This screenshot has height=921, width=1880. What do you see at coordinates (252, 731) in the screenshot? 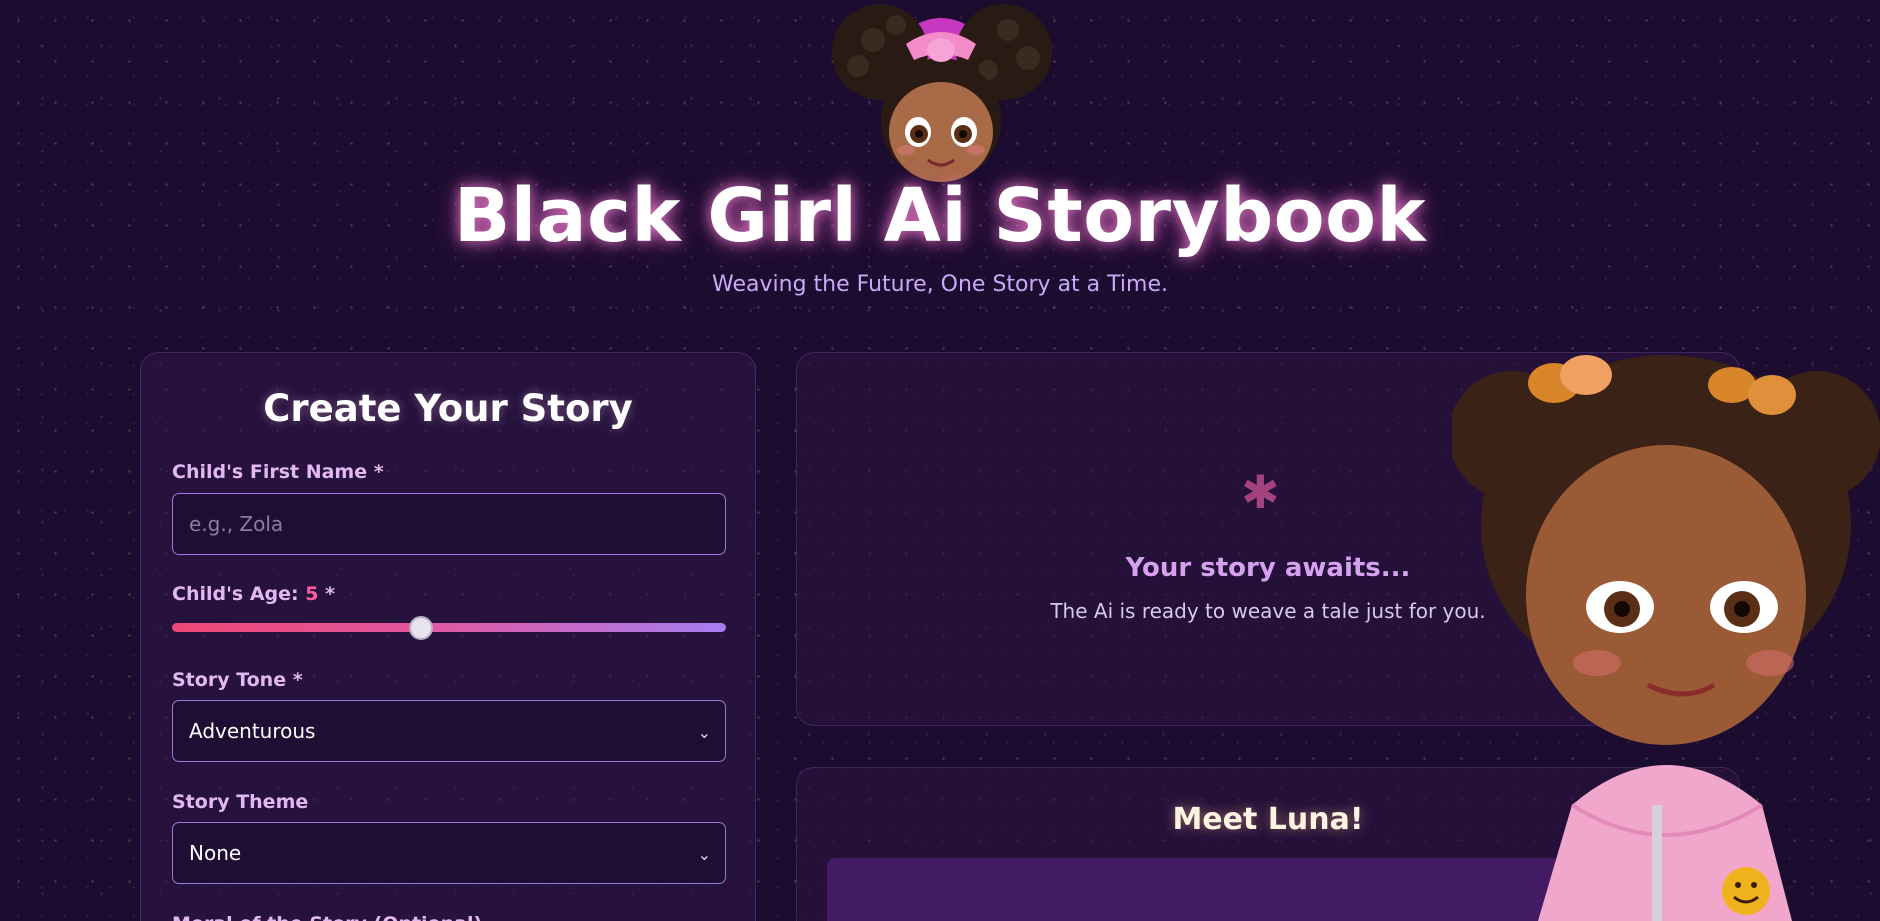
I see `story-tone-value: Adventurous` at bounding box center [252, 731].